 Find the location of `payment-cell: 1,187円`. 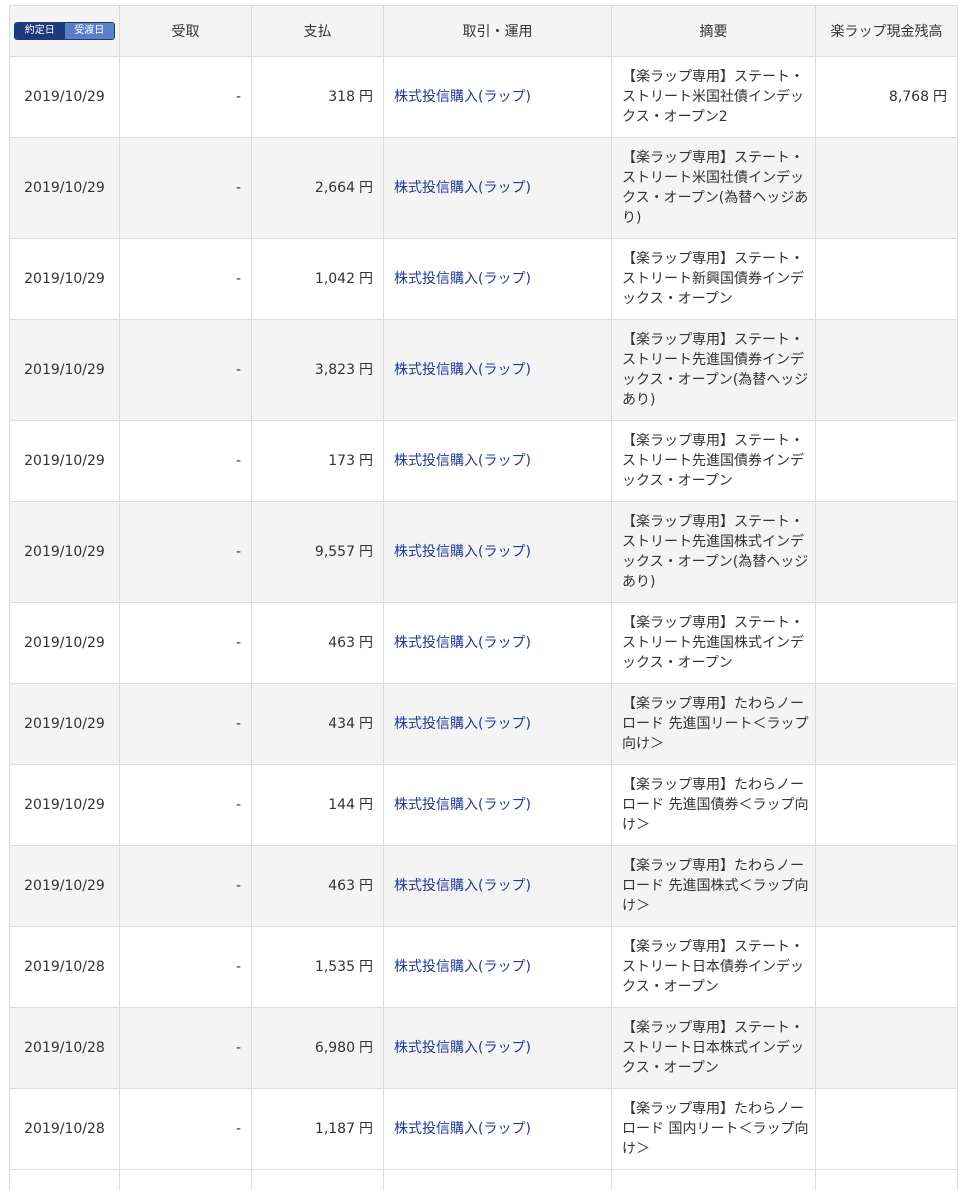

payment-cell: 1,187円 is located at coordinates (318, 1129).